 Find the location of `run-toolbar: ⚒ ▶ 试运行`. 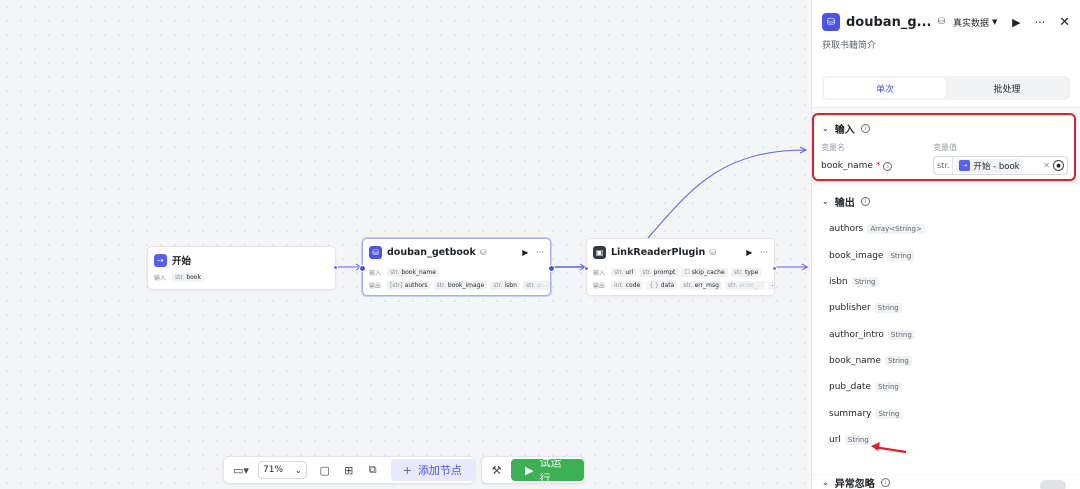

run-toolbar: ⚒ ▶ 试运行 is located at coordinates (533, 470).